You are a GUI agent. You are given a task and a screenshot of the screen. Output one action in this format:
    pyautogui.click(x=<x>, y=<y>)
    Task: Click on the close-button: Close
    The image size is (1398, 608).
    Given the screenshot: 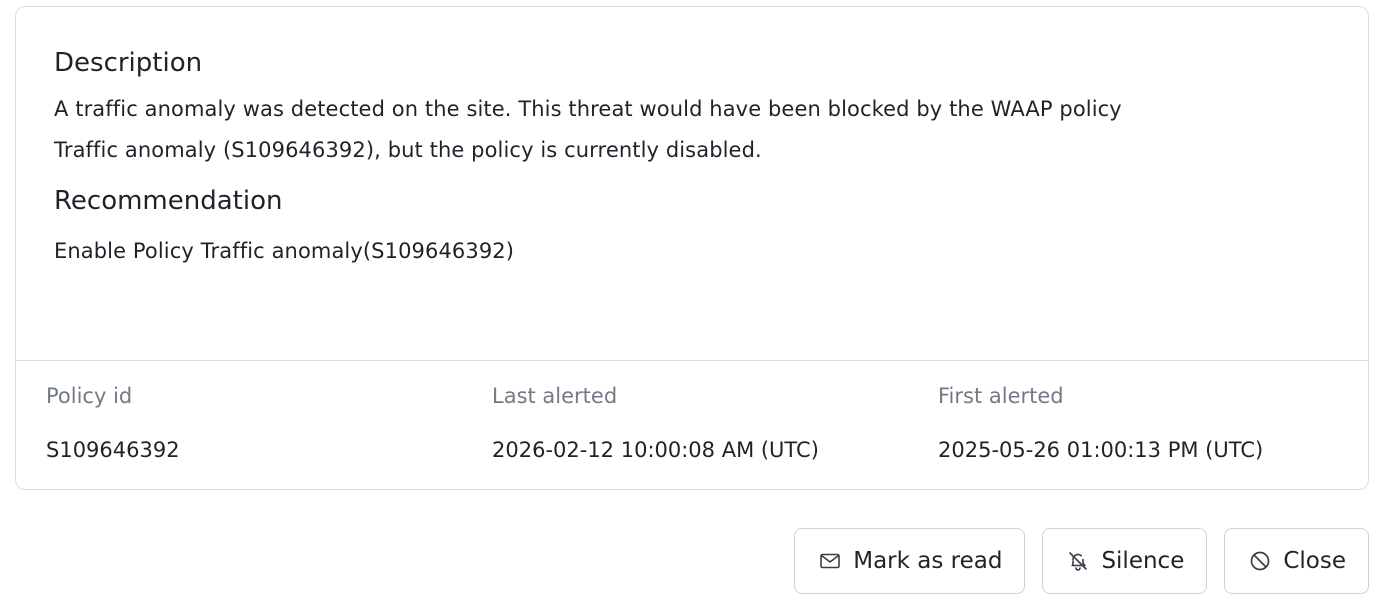 What is the action you would take?
    pyautogui.click(x=1296, y=561)
    